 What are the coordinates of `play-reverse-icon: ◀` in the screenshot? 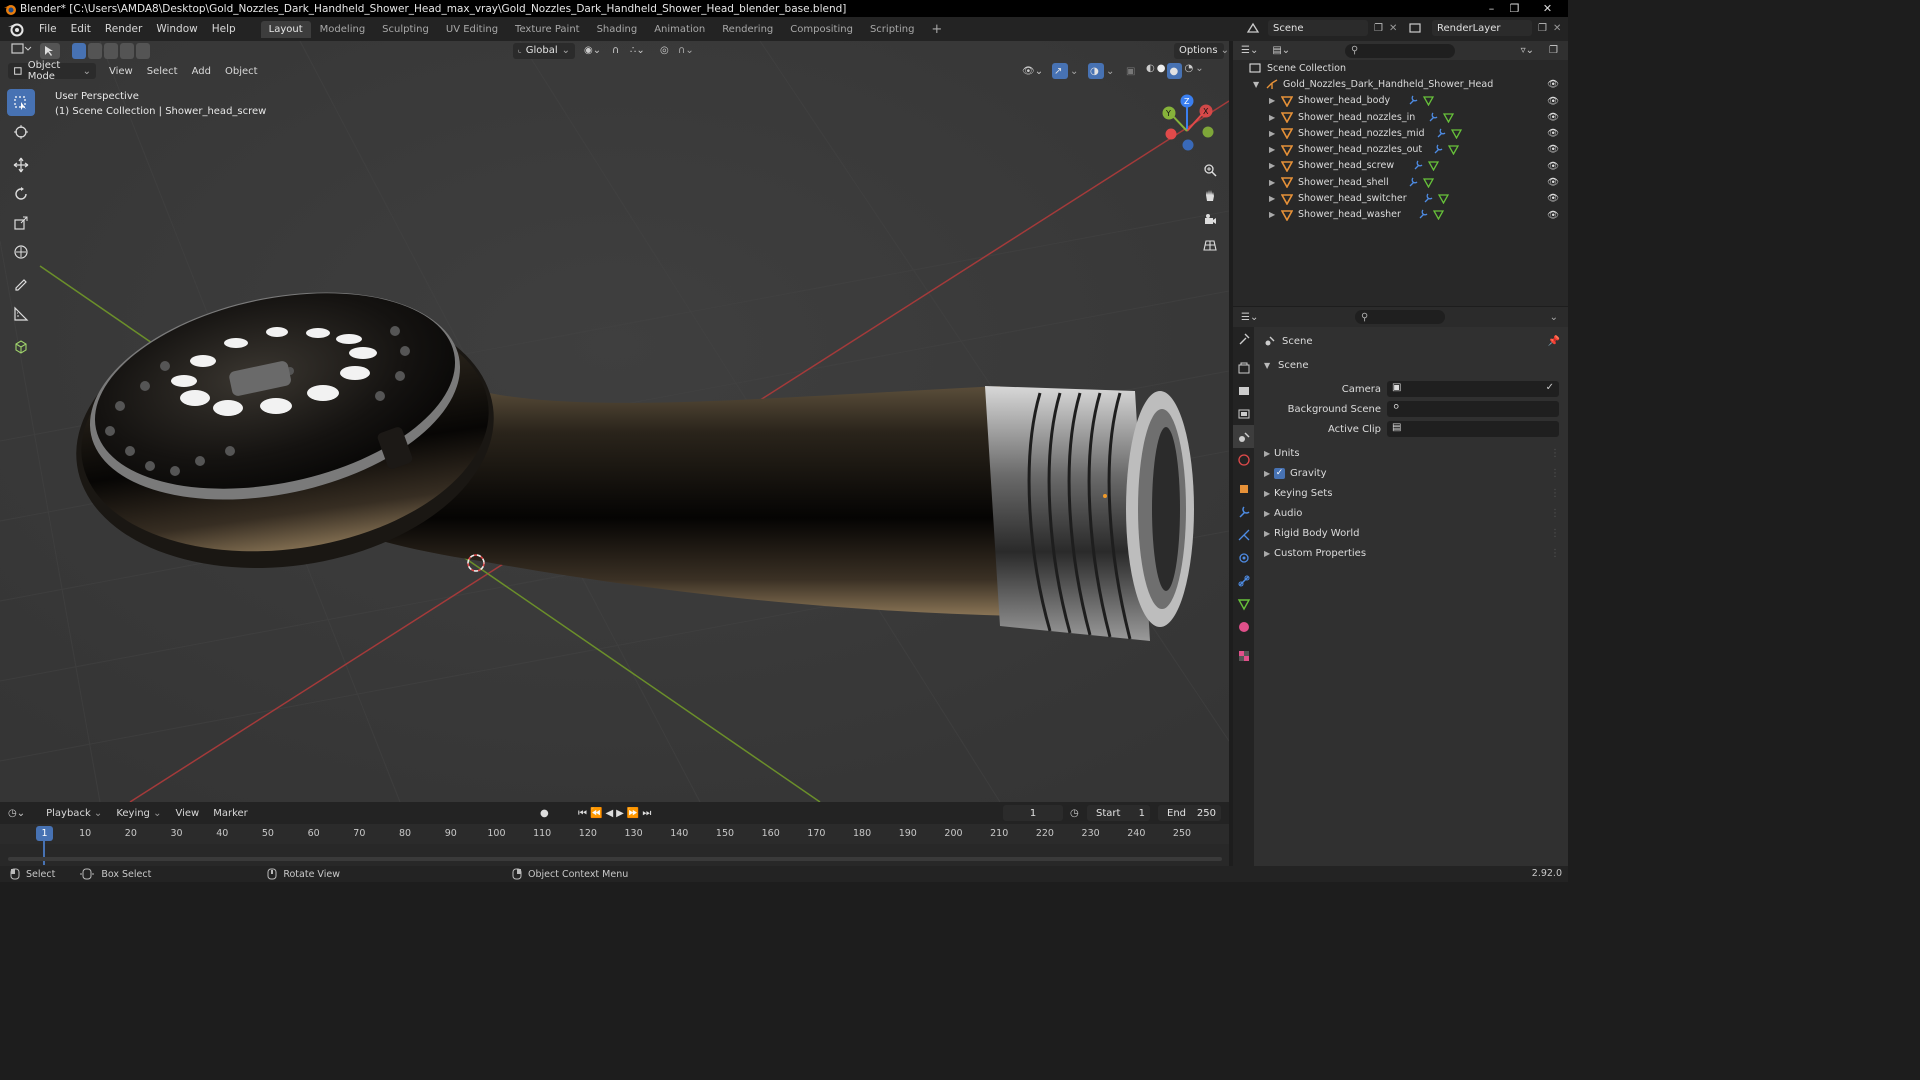 It's located at (610, 813).